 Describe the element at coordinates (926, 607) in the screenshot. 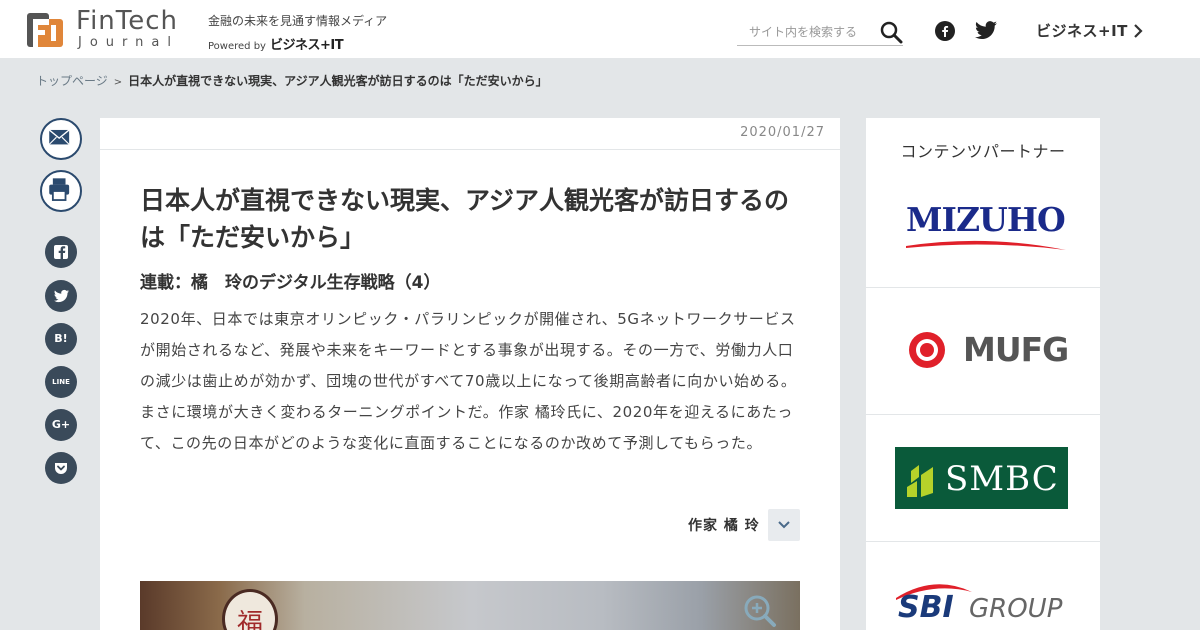

I see `sbi-logo: SBI` at that location.